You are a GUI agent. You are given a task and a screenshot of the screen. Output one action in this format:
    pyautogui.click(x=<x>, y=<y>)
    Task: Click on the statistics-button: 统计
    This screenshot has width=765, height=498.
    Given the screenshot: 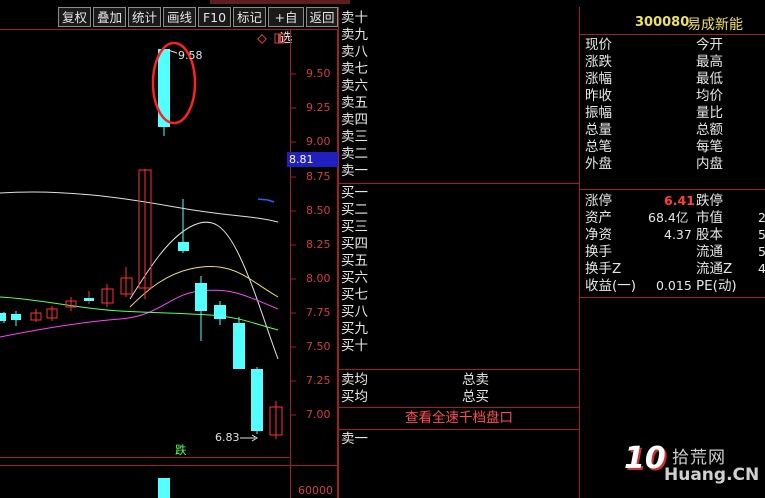 What is the action you would take?
    pyautogui.click(x=144, y=17)
    